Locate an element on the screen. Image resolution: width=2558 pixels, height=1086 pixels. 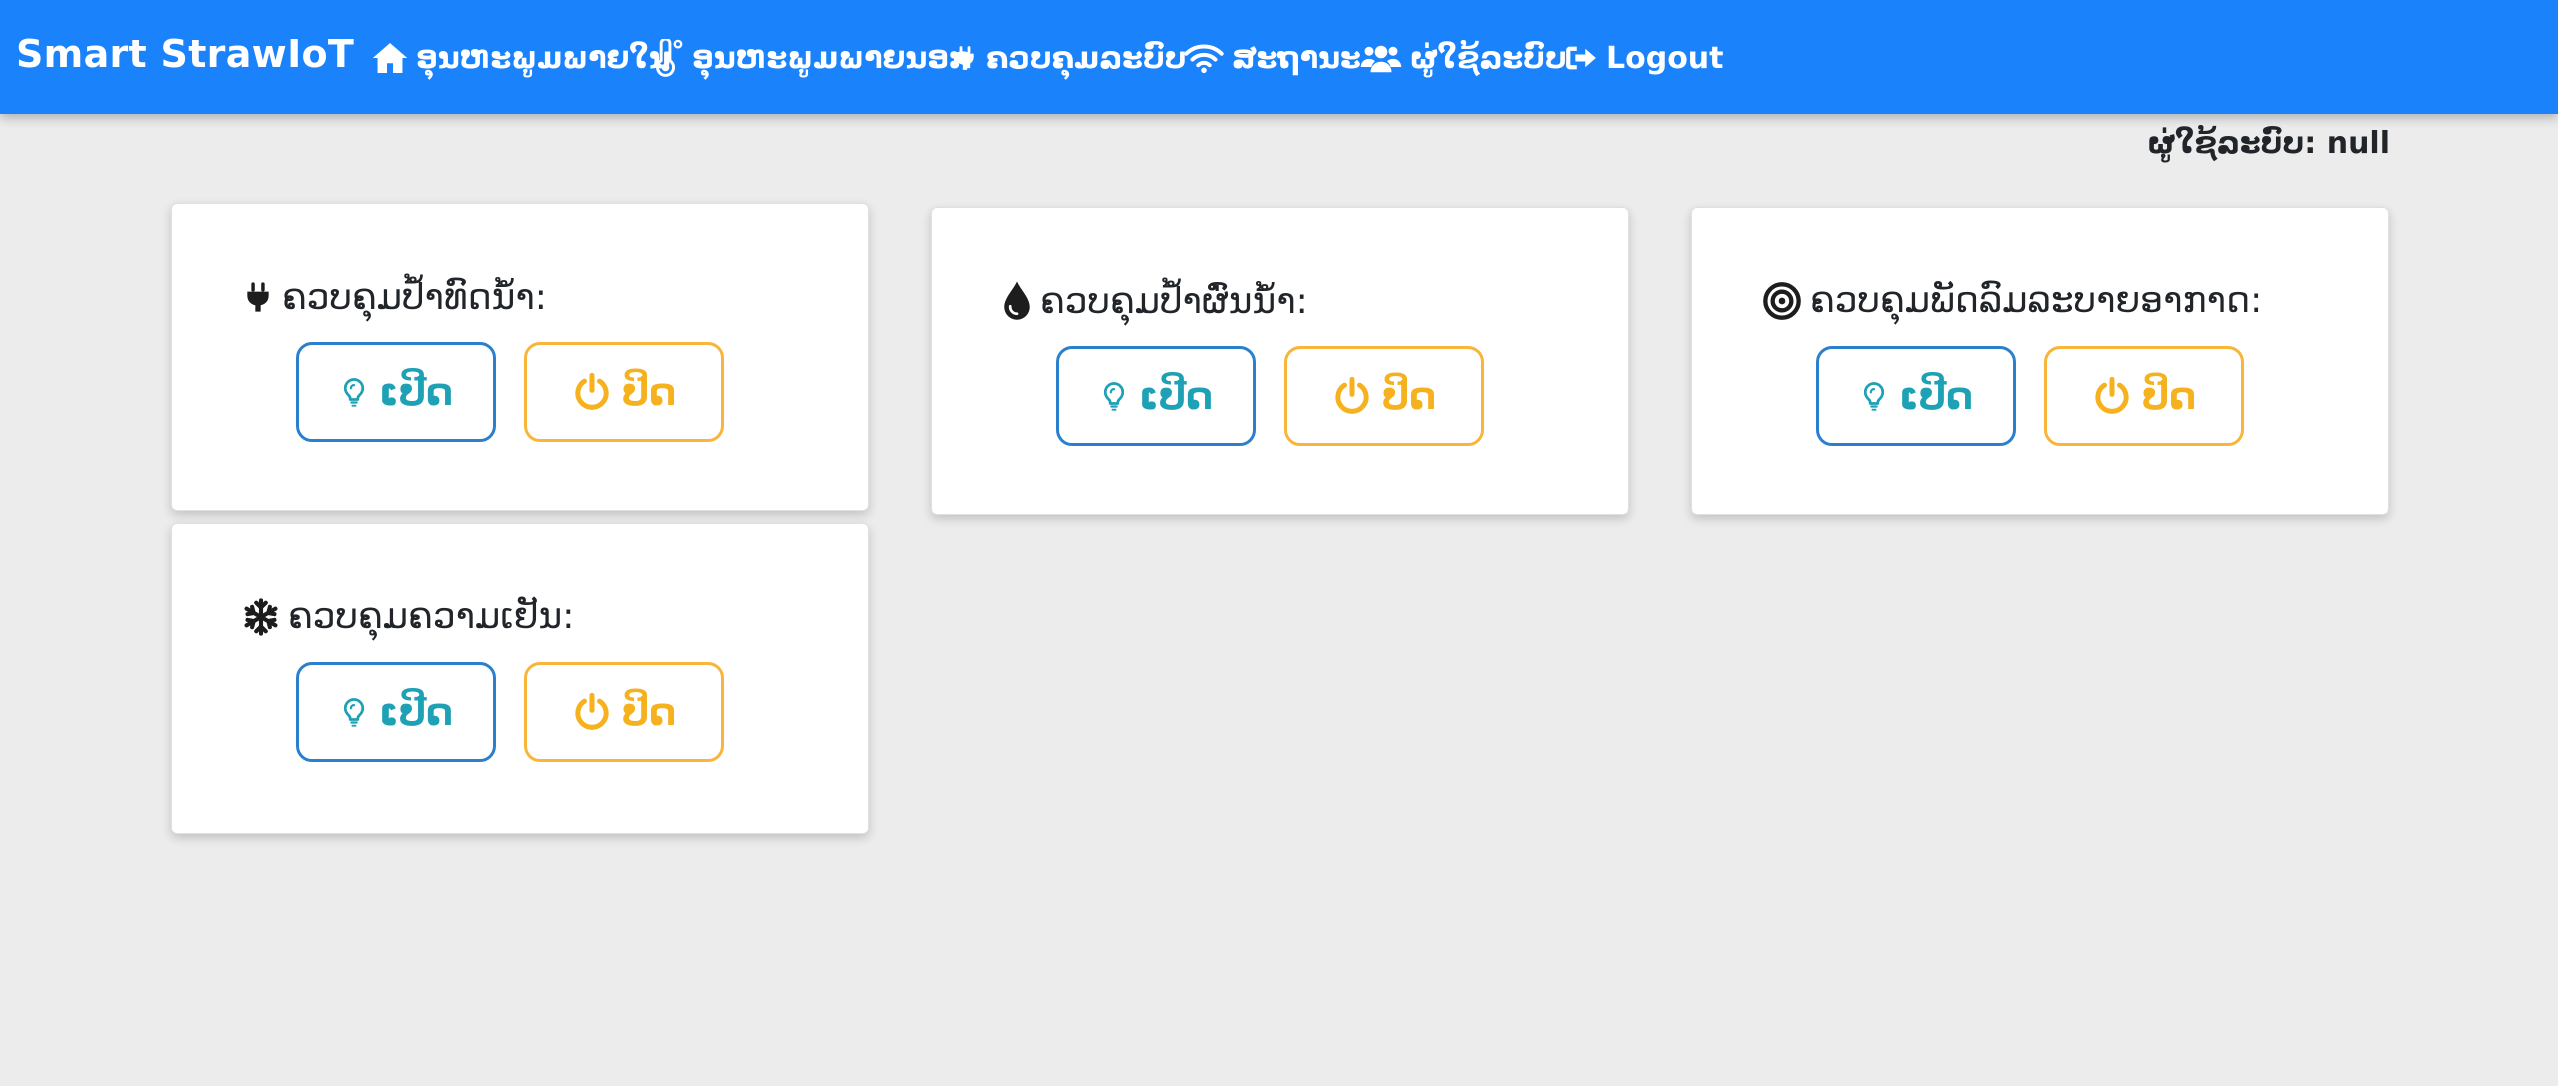
nav-item-label: ອຸນຫະພູມພາຍນອກ is located at coordinates (832, 58).